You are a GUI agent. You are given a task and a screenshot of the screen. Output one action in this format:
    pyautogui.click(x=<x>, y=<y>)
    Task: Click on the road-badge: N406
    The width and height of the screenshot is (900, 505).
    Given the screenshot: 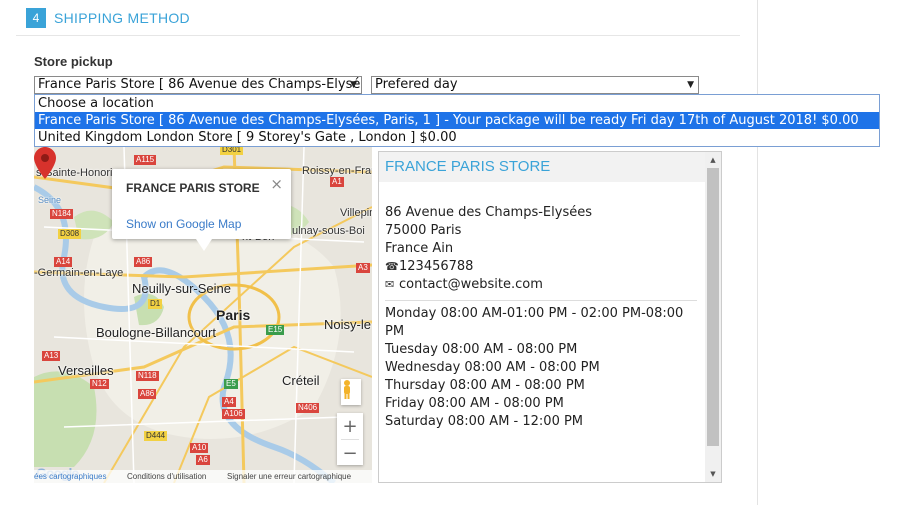 What is the action you would take?
    pyautogui.click(x=308, y=408)
    